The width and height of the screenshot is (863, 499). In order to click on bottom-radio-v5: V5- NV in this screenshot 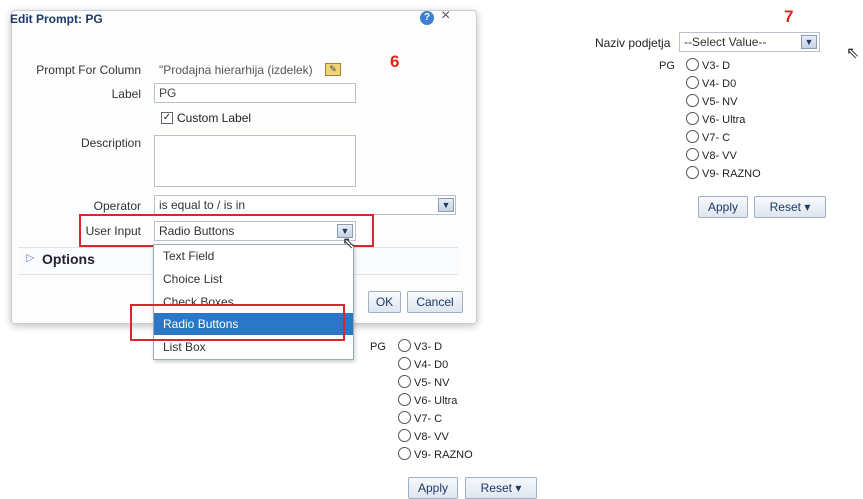, I will do `click(423, 383)`.